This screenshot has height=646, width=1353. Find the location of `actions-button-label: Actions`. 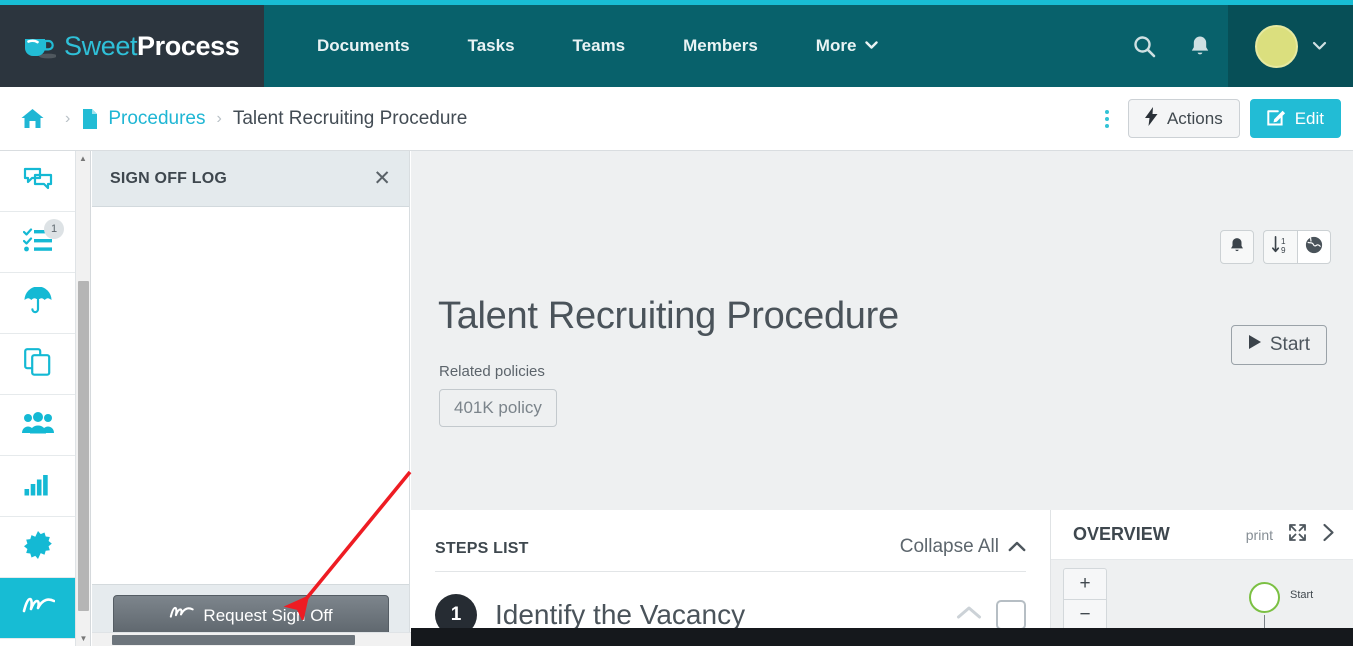

actions-button-label: Actions is located at coordinates (1194, 118).